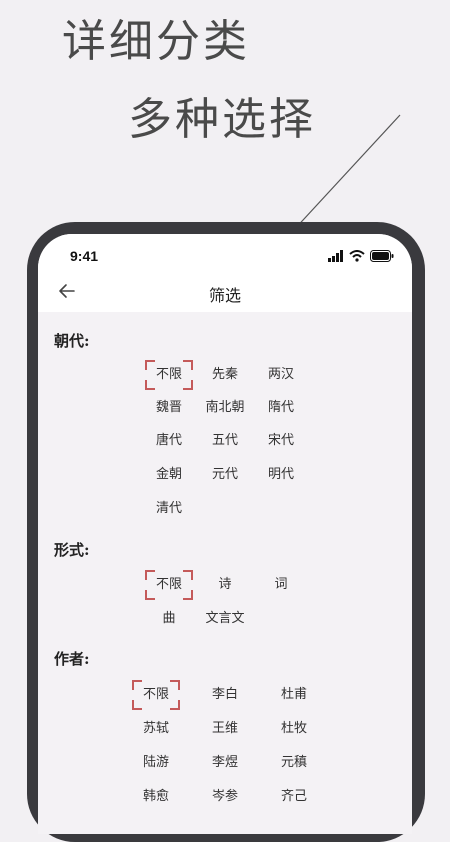 Image resolution: width=450 pixels, height=842 pixels. I want to click on author-option: 王维, so click(225, 729).